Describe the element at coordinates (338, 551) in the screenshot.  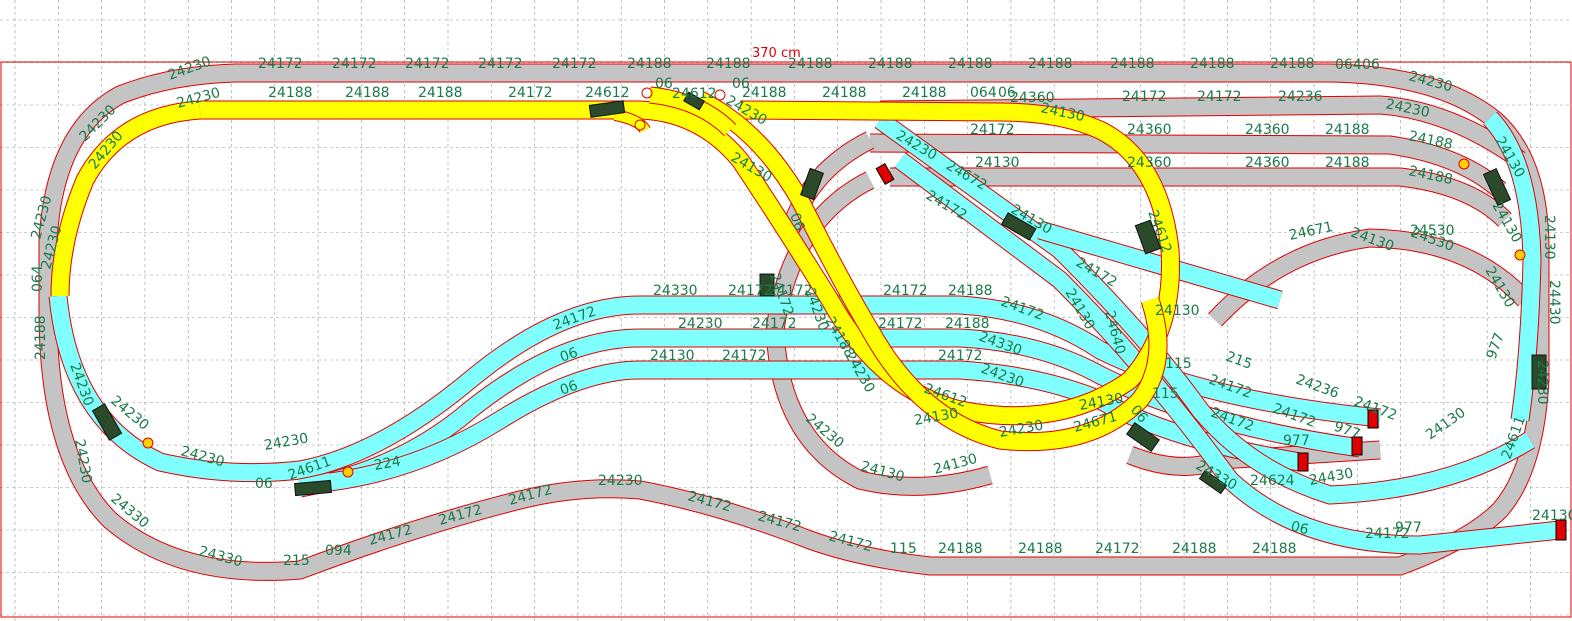
I see `track-part-label: 094` at that location.